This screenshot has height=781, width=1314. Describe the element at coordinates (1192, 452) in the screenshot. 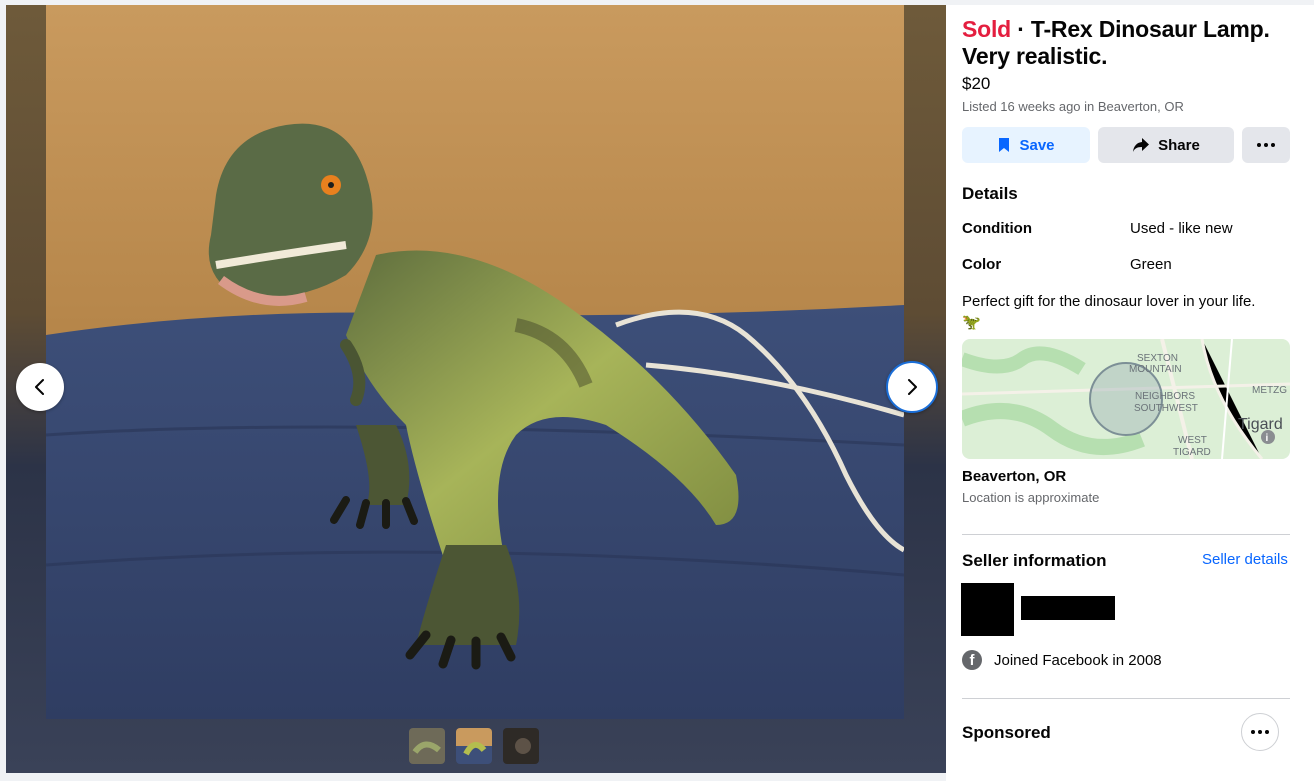

I see `map-label: TIGARD` at that location.